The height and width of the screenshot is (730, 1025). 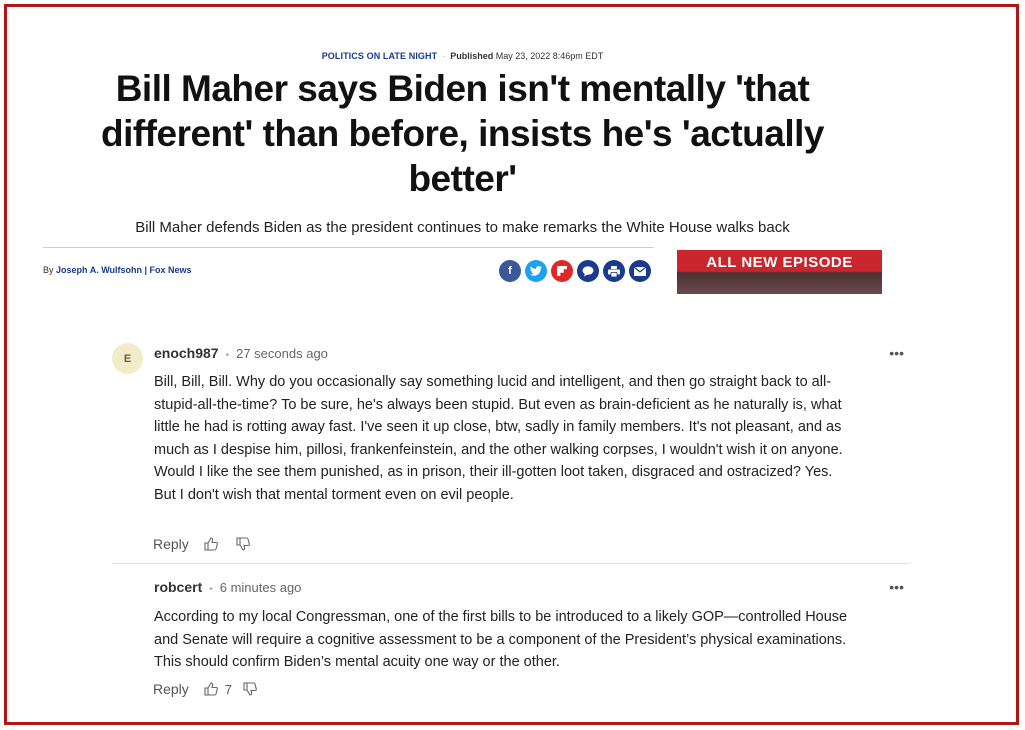 What do you see at coordinates (124, 270) in the screenshot?
I see `author-link: Joseph A. Wulfsohn | Fox News` at bounding box center [124, 270].